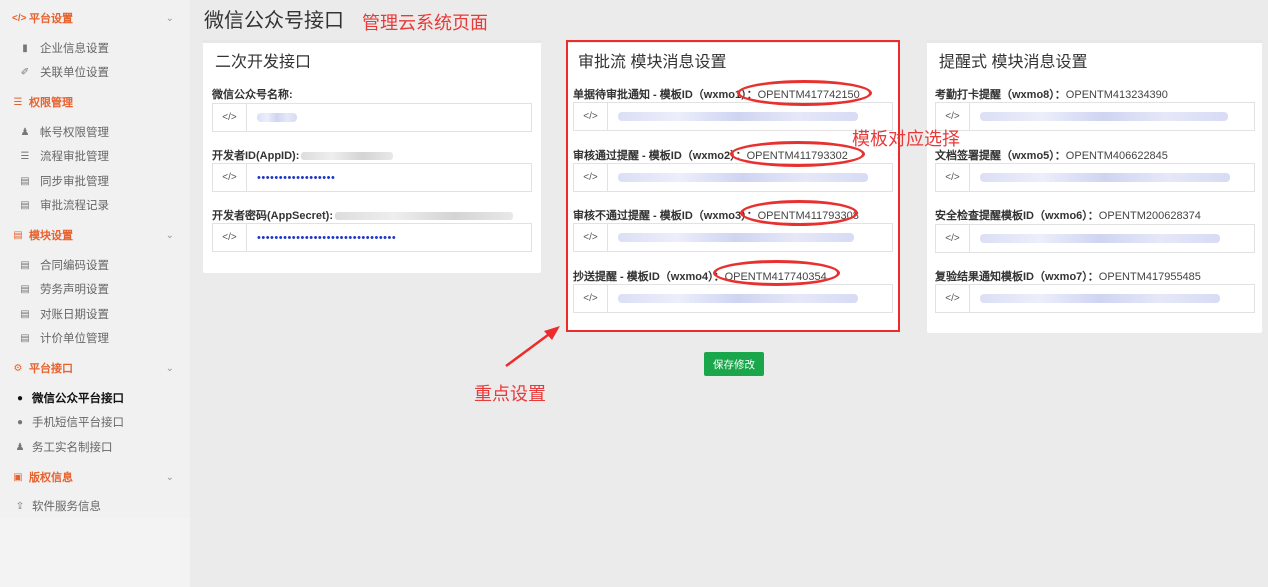  What do you see at coordinates (95, 368) in the screenshot?
I see `sidebar-group-platform-interface: ⚙ 平台接口 ⌄` at bounding box center [95, 368].